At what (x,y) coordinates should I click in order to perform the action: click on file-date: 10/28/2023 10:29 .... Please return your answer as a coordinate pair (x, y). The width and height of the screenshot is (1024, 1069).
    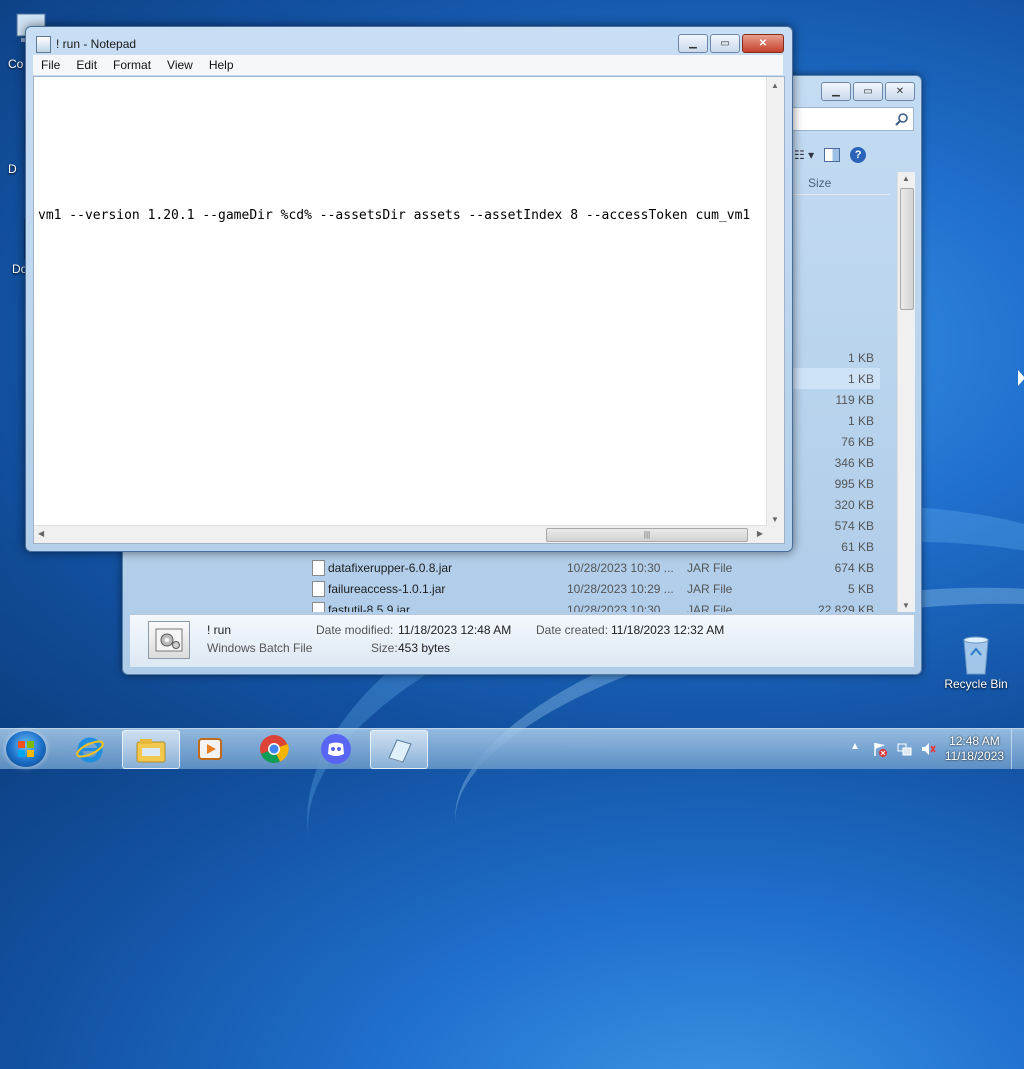
    Looking at the image, I should click on (620, 589).